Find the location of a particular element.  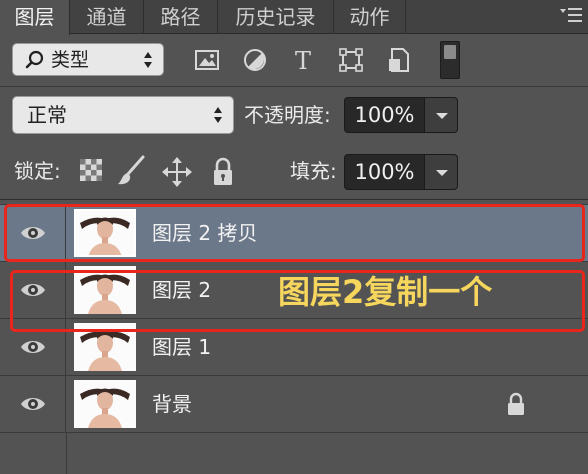

fill-input: 100% is located at coordinates (384, 172).